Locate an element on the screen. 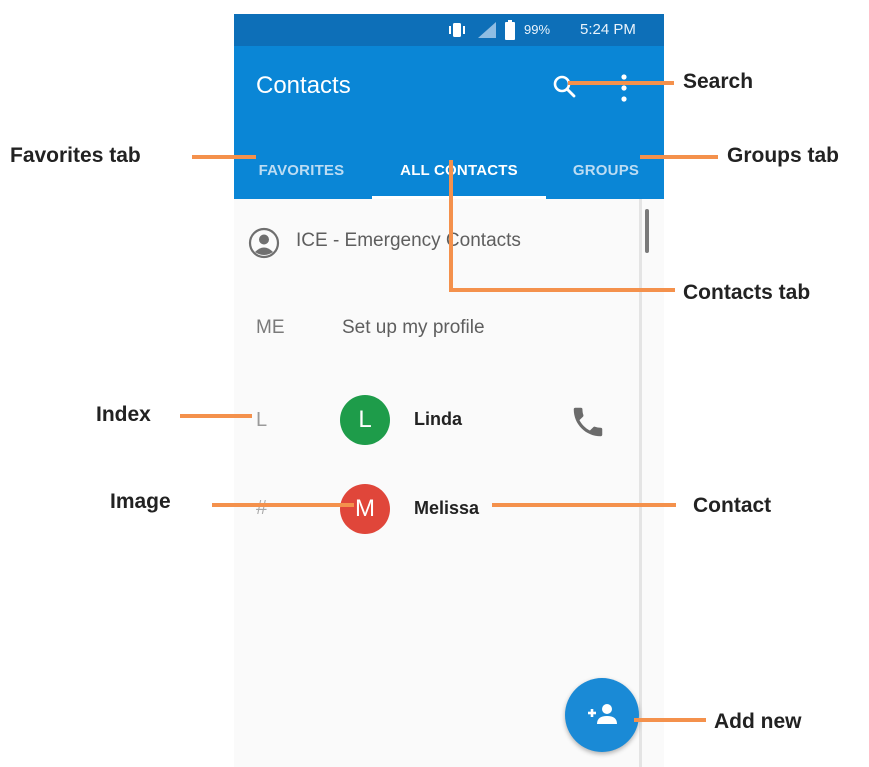  more-options-icon is located at coordinates (624, 89).